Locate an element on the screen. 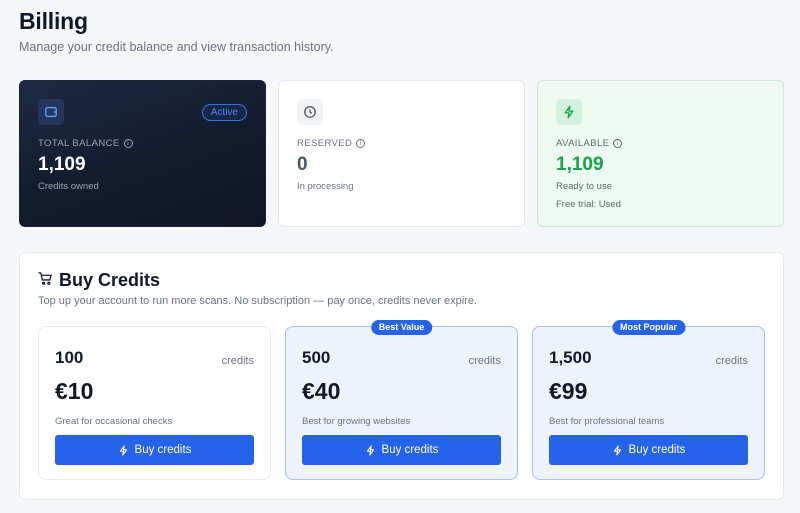  available-caption: Ready to use is located at coordinates (584, 186).